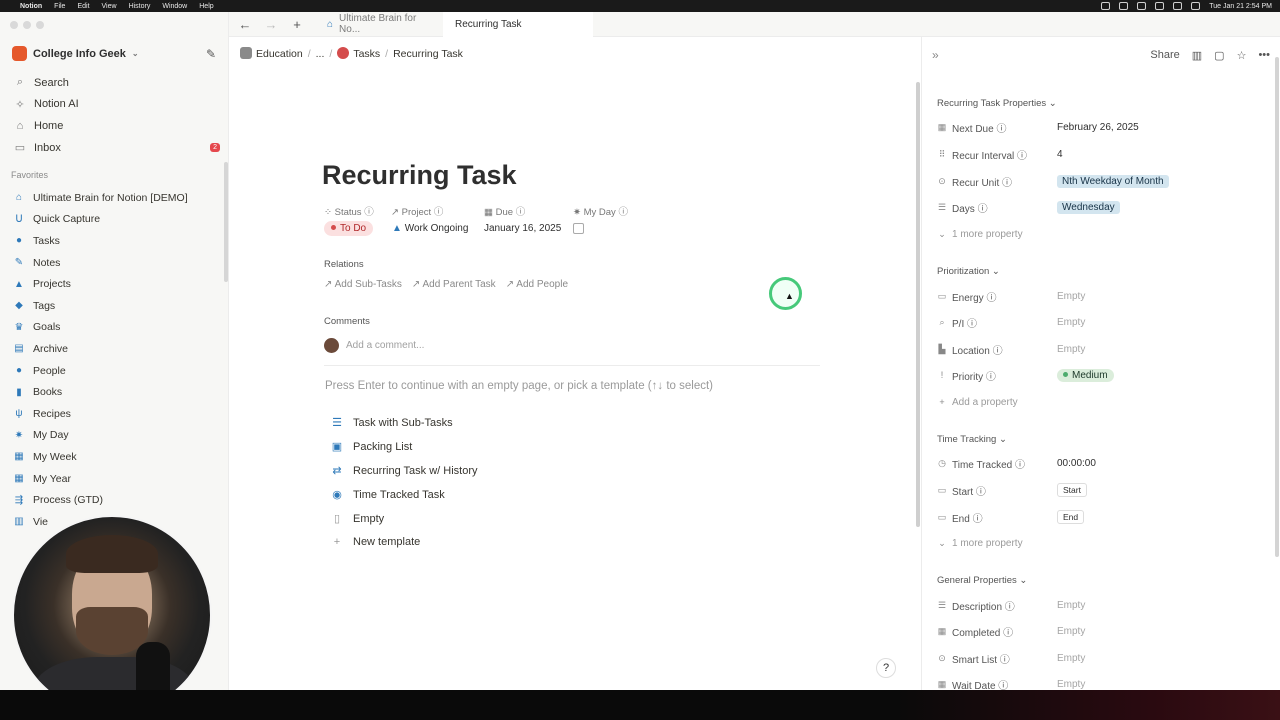  Describe the element at coordinates (1102, 517) in the screenshot. I see `property-end: ▭ End ⓘ End` at that location.